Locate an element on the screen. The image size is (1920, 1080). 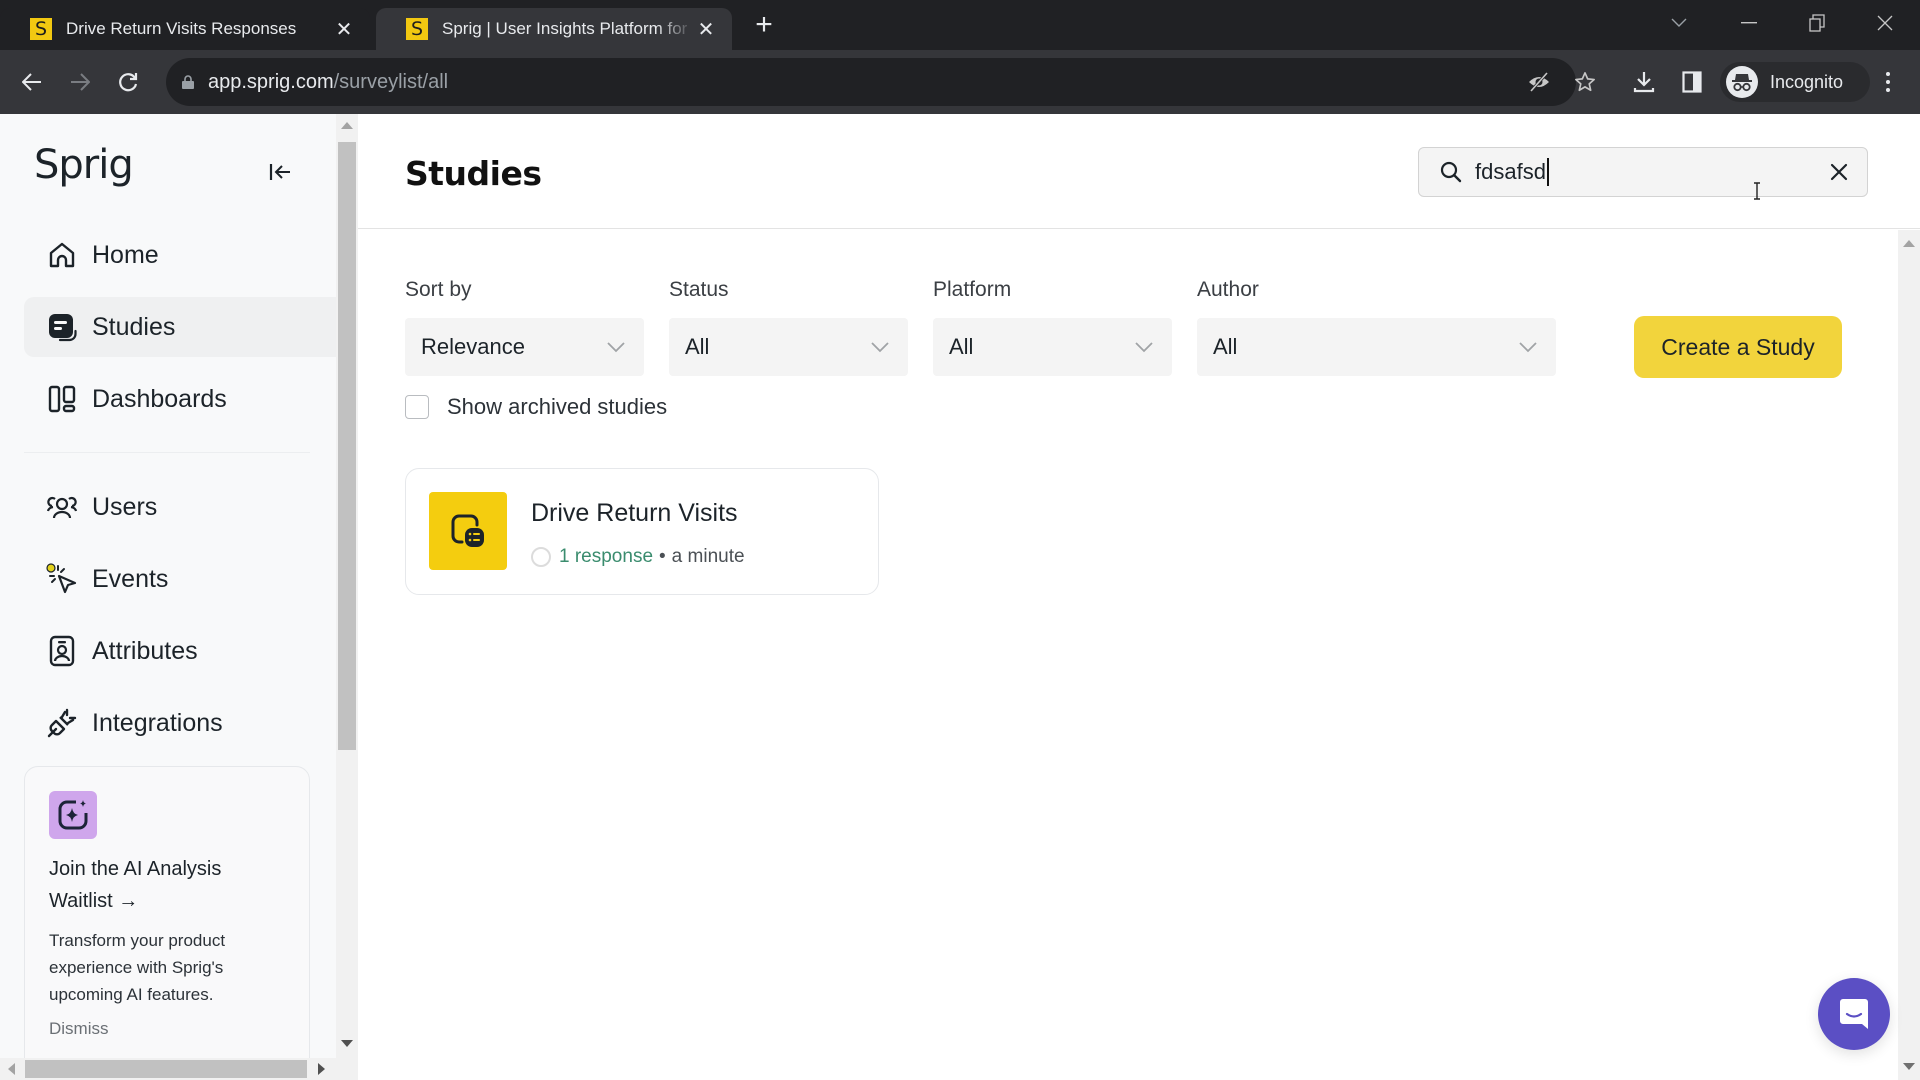
sort-by-select: Relevance is located at coordinates (524, 347).